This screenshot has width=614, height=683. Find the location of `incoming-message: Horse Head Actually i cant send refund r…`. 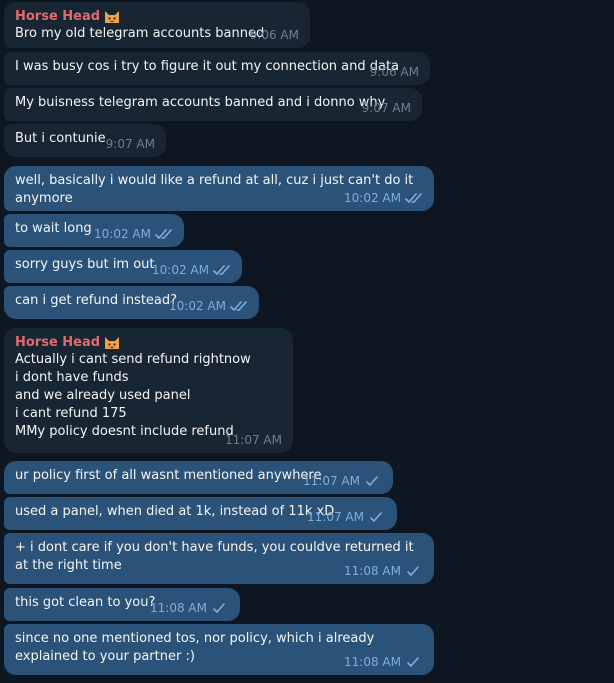

incoming-message: Horse Head Actually i cant send refund r… is located at coordinates (148, 390).